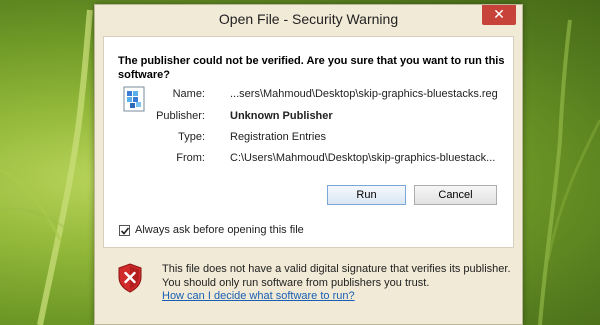 The image size is (600, 325). I want to click on checkmark-icon, so click(125, 231).